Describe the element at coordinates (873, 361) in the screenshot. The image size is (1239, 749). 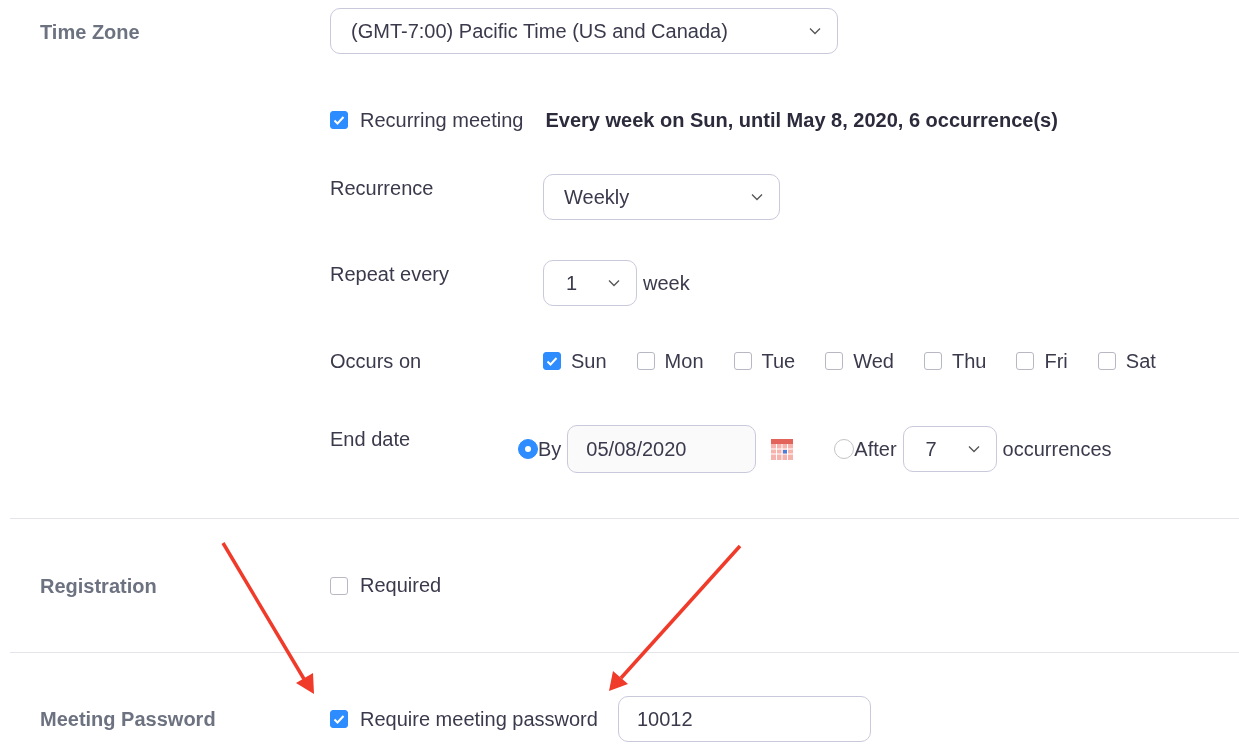
I see `day-label: Wed` at that location.